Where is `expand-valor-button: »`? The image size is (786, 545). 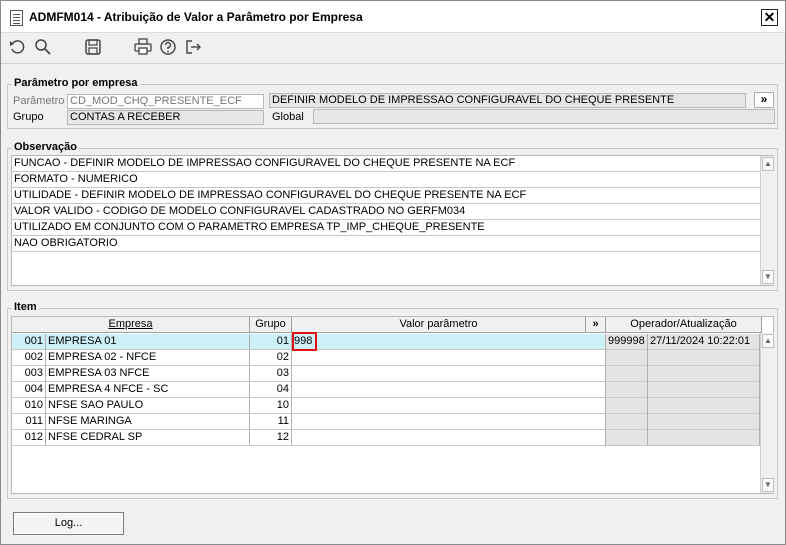 expand-valor-button: » is located at coordinates (596, 325).